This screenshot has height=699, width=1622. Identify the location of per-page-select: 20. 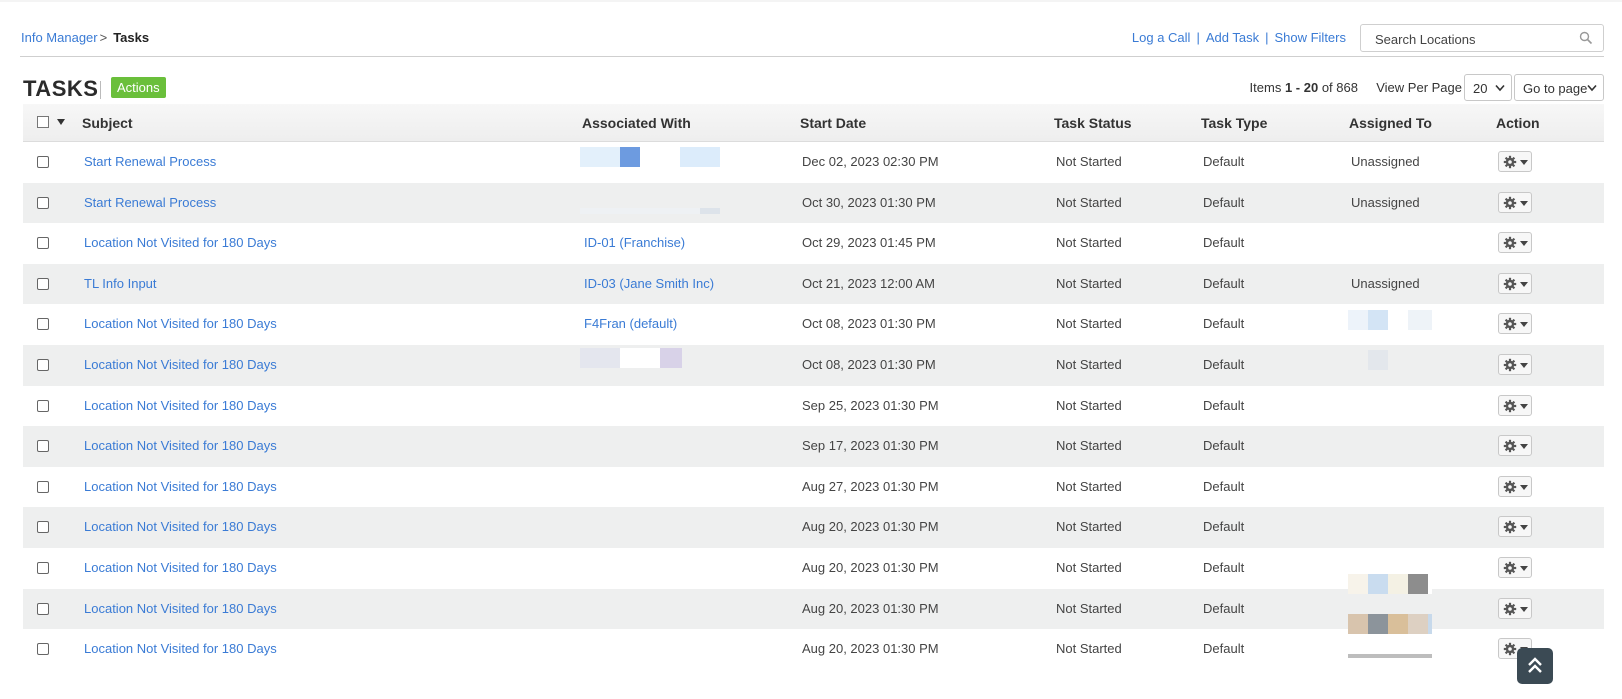
(1488, 87).